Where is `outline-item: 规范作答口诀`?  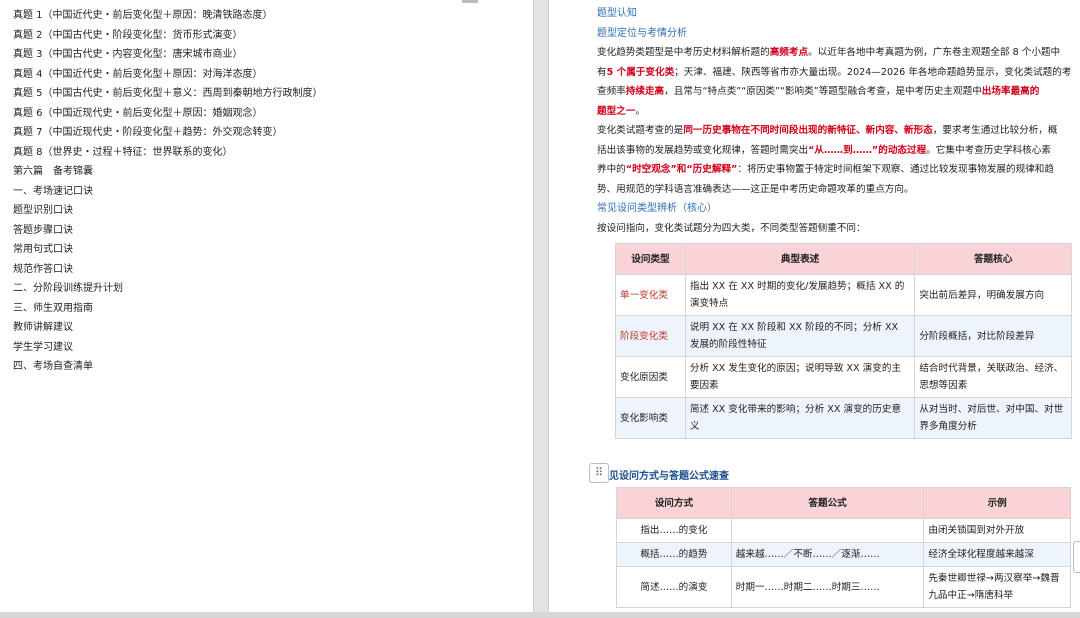
outline-item: 规范作答口诀 is located at coordinates (168, 270).